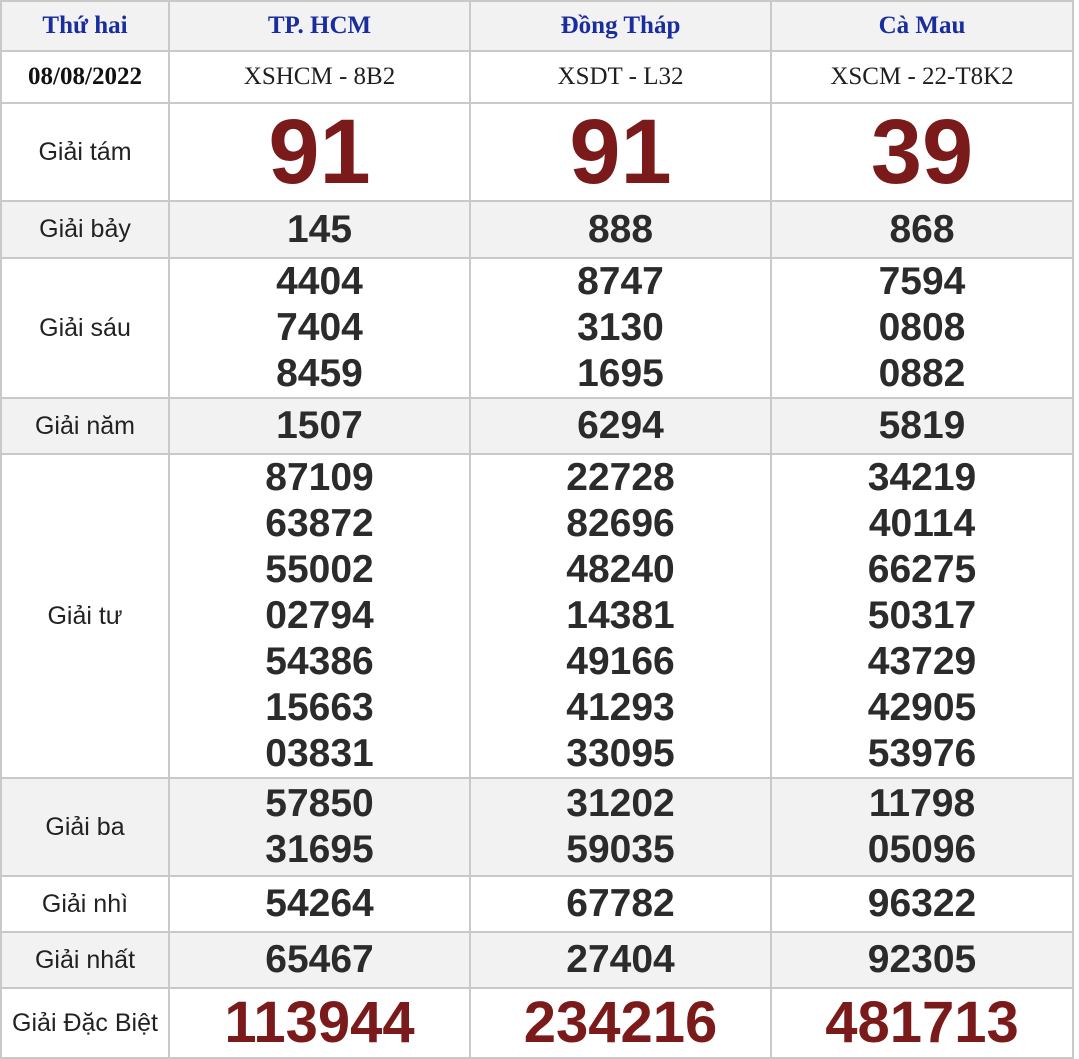 The height and width of the screenshot is (1059, 1079). What do you see at coordinates (922, 477) in the screenshot?
I see `prize-value: 34219` at bounding box center [922, 477].